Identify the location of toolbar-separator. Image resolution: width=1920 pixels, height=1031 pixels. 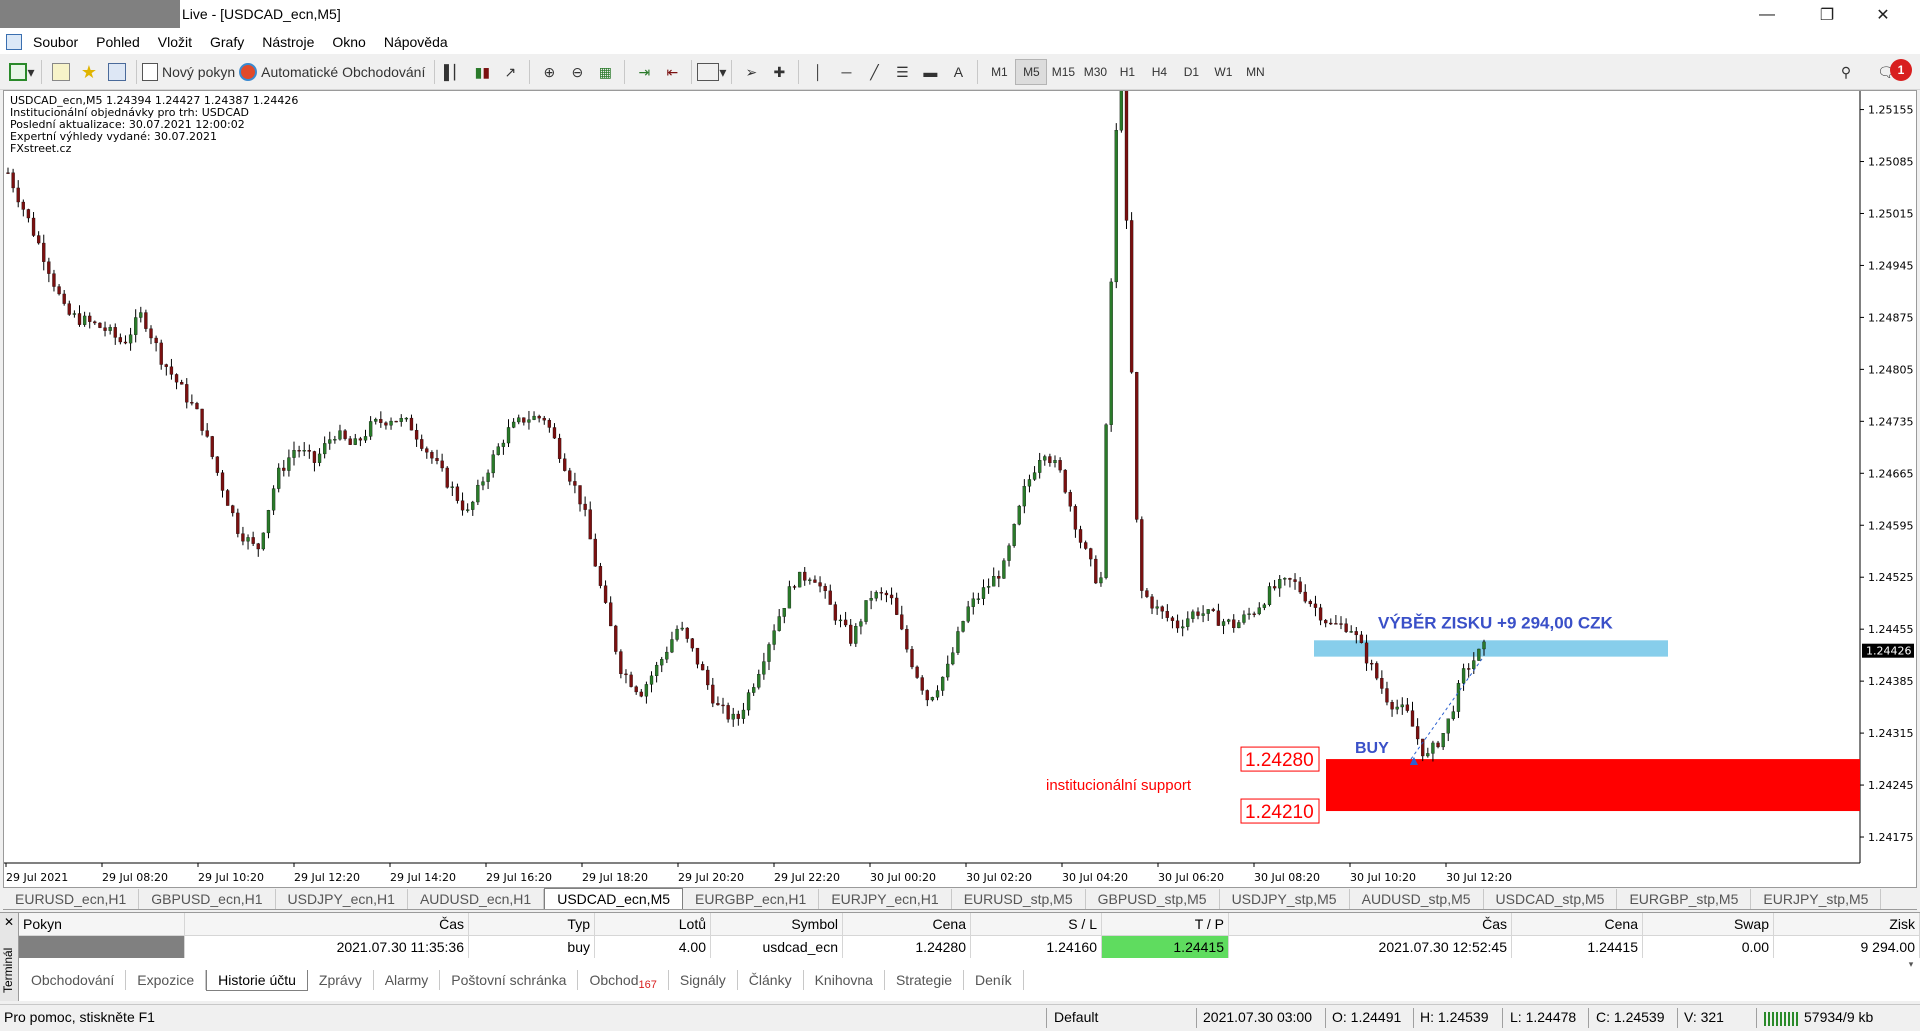
(799, 72).